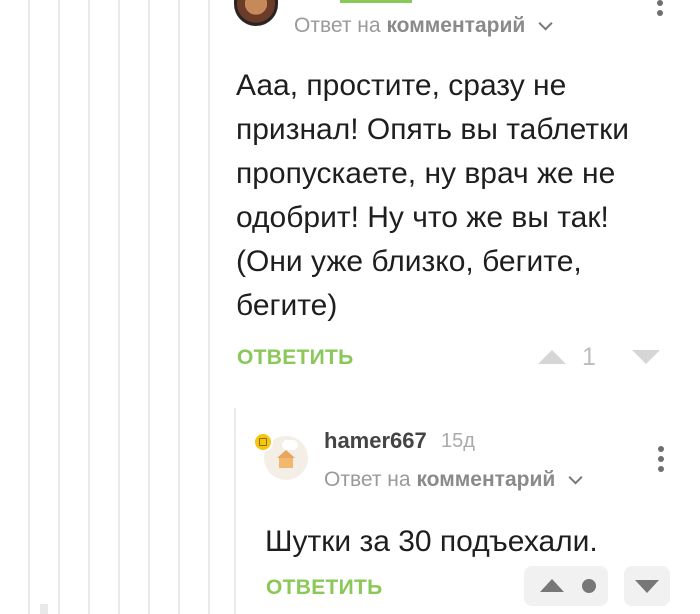 The image size is (700, 614). I want to click on downvote-button, so click(647, 586).